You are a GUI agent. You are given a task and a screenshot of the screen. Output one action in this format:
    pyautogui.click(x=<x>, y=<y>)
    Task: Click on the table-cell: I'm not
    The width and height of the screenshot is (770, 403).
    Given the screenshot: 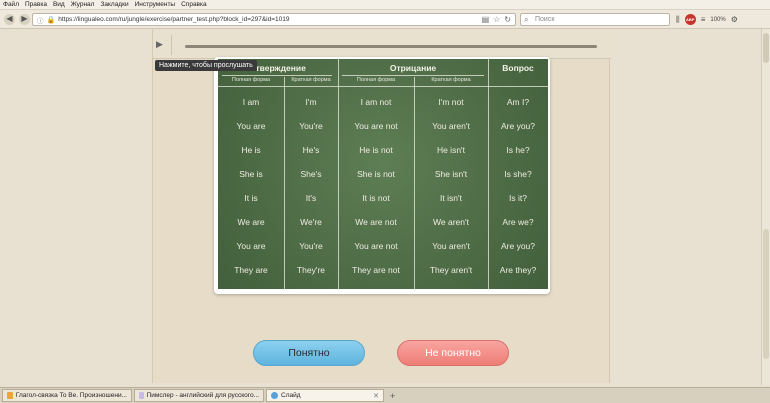 What is the action you would take?
    pyautogui.click(x=451, y=102)
    